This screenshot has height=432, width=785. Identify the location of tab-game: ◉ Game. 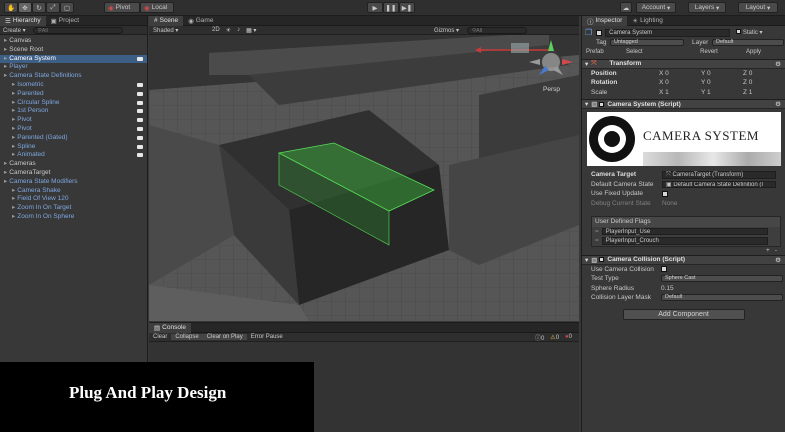
(200, 21).